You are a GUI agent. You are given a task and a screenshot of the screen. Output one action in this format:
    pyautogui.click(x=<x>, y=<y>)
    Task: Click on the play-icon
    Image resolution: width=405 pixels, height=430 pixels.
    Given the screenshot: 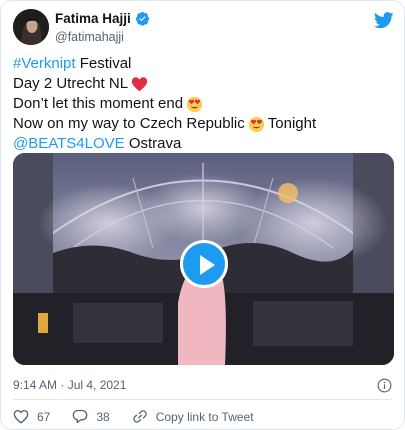 What is the action you would take?
    pyautogui.click(x=207, y=265)
    